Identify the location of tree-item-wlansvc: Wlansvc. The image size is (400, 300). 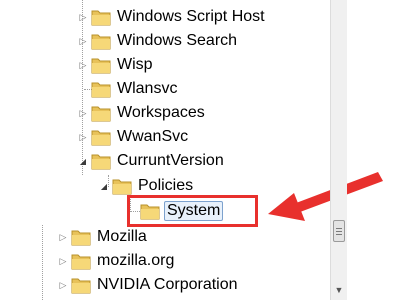
(128, 89).